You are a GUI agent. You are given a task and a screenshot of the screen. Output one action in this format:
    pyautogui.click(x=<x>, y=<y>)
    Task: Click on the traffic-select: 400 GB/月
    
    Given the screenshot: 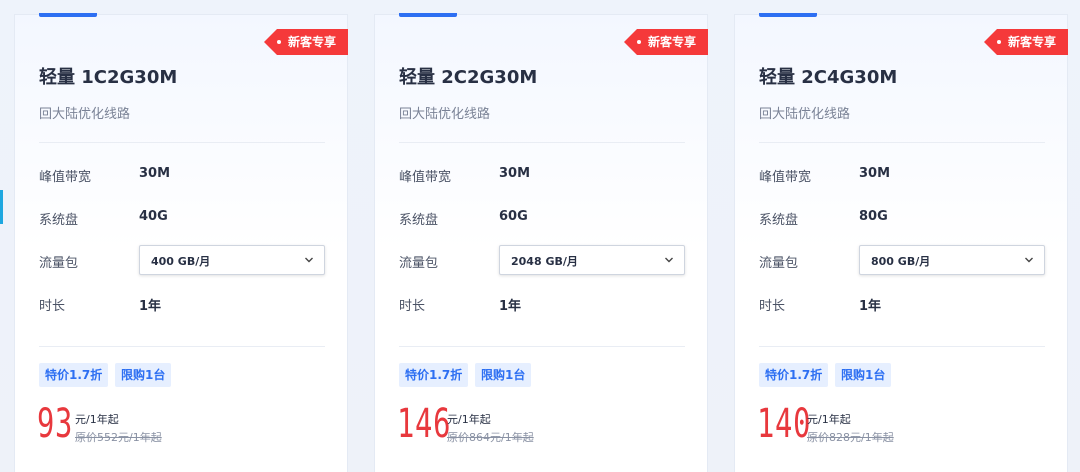 What is the action you would take?
    pyautogui.click(x=232, y=260)
    